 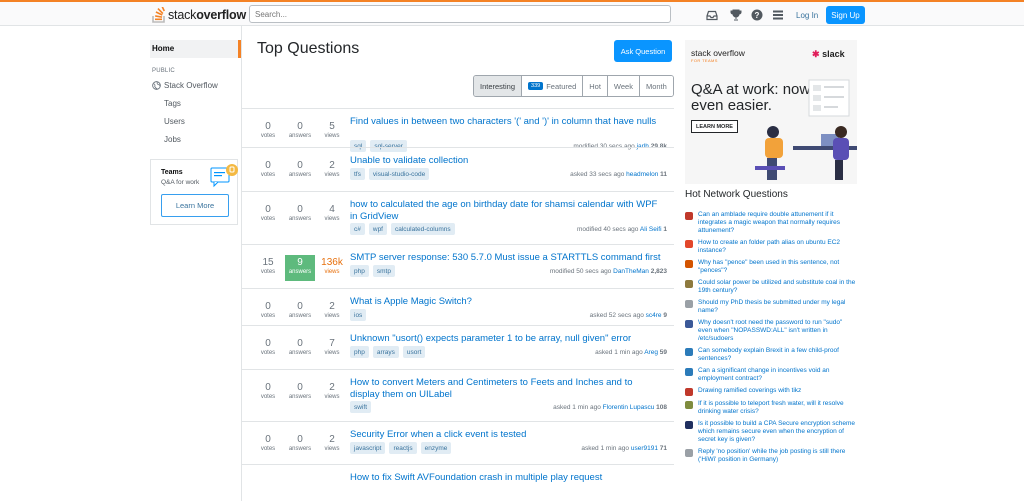 What do you see at coordinates (828, 54) in the screenshot?
I see `ad-slack-logo: ✱ slack` at bounding box center [828, 54].